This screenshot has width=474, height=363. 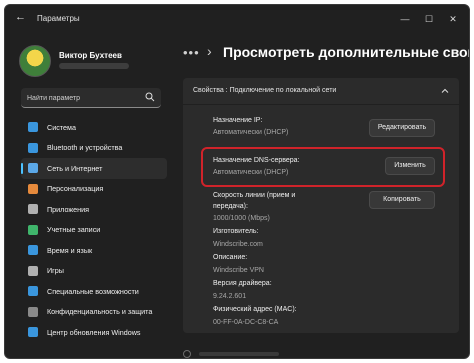 I want to click on ip-label: Назначение IP:, so click(x=238, y=120).